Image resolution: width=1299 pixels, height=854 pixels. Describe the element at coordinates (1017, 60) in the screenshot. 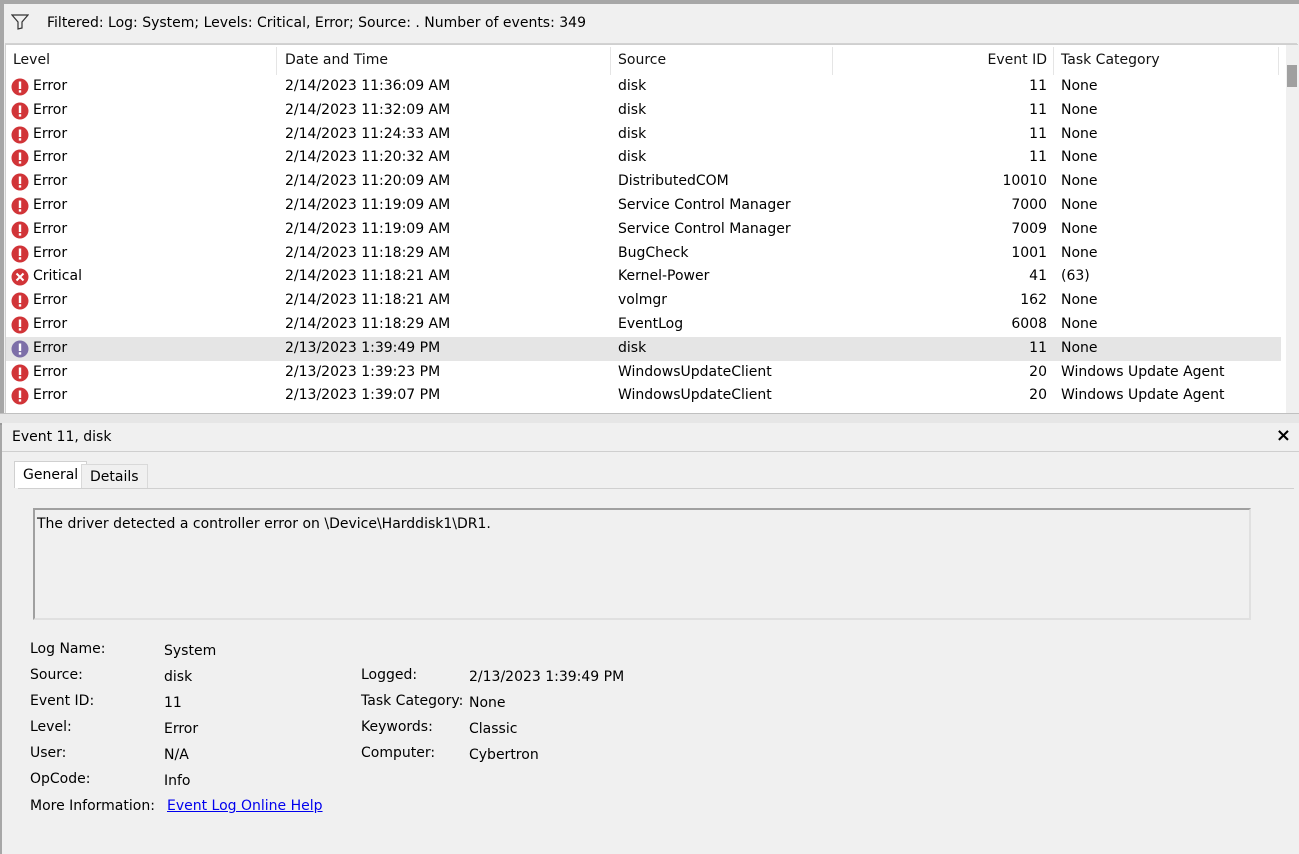

I see `column-event-id: Event ID` at that location.